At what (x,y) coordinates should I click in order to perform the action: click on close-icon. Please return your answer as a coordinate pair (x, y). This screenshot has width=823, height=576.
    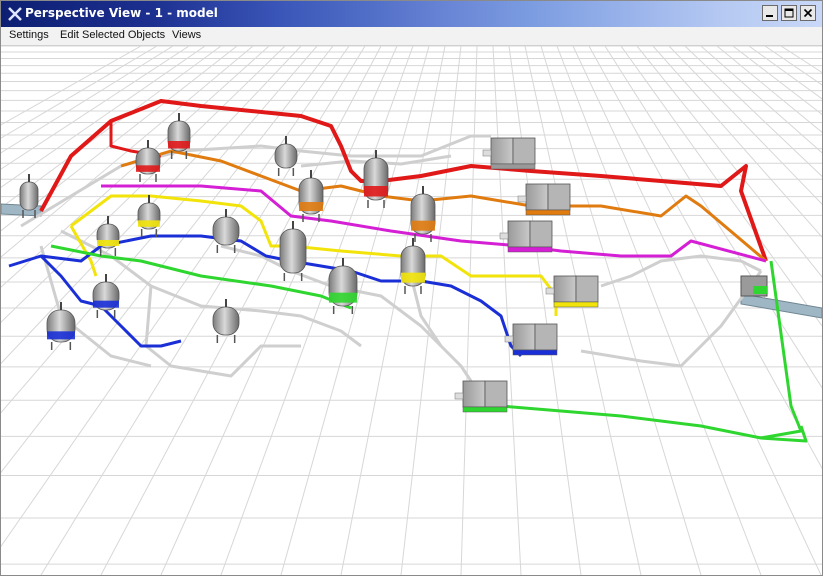
    Looking at the image, I should click on (808, 13).